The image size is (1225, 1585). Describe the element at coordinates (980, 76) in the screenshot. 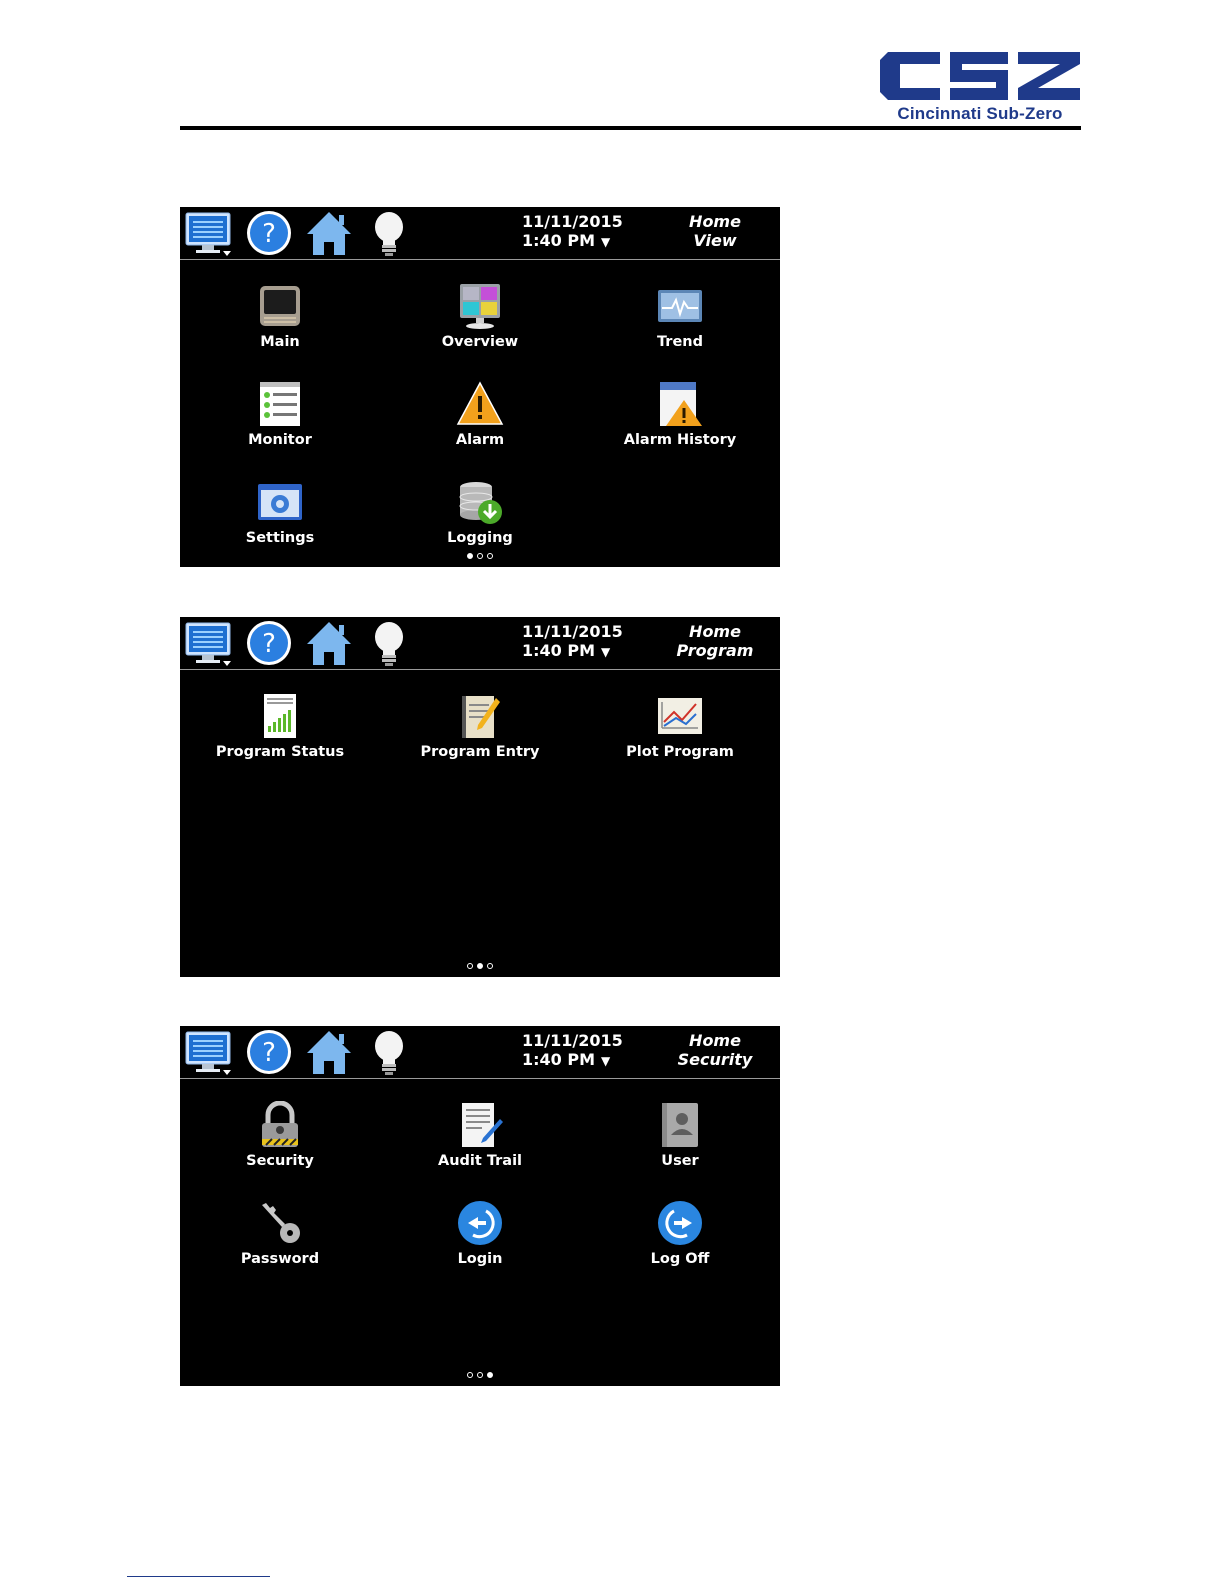

I see `csz-logo-mark` at that location.